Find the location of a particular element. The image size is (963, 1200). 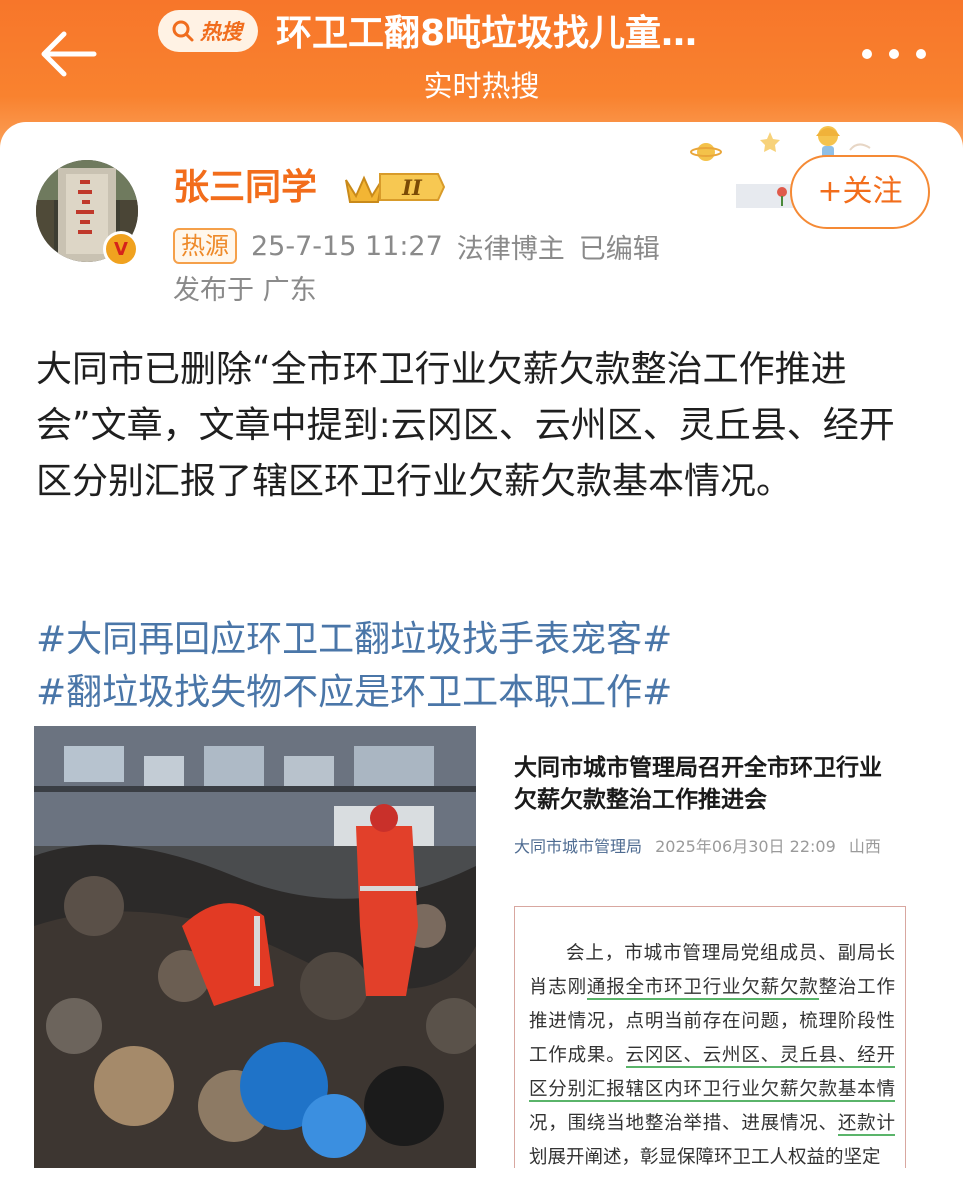

article-meta: 大同市城市管理局 2025年06月30日 22:09 山西 is located at coordinates (724, 847).